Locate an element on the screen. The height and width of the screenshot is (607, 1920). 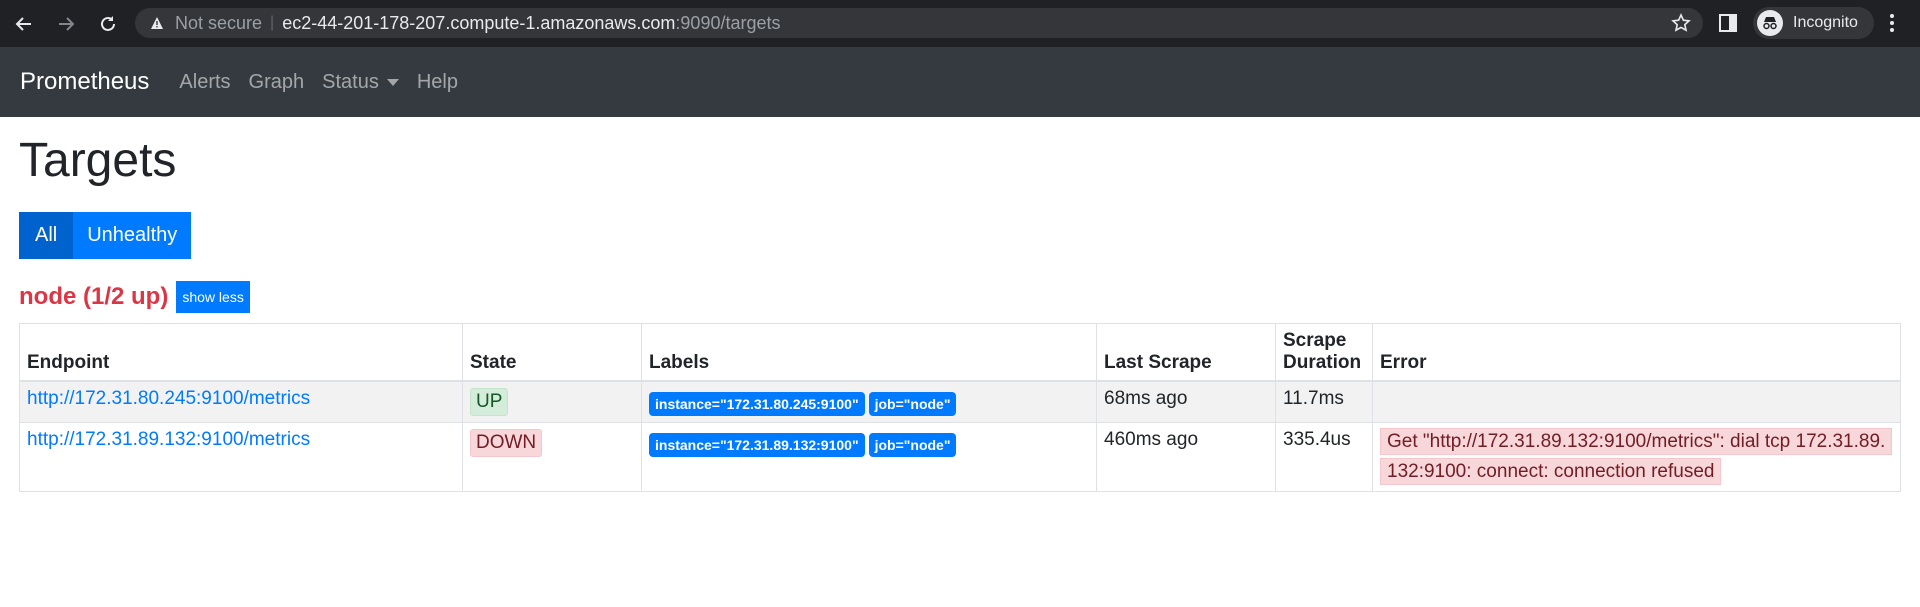
app-navbar: Prometheus Alerts Graph Status Help is located at coordinates (960, 82).